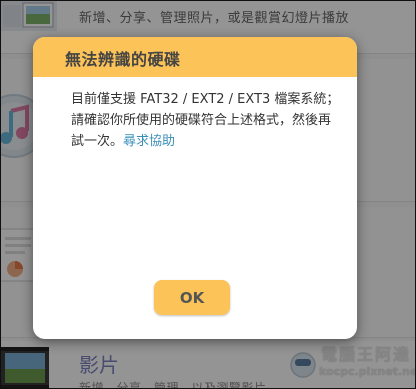 The image size is (416, 389). What do you see at coordinates (123, 59) in the screenshot?
I see `dialog-title: 無法辨識的硬碟` at bounding box center [123, 59].